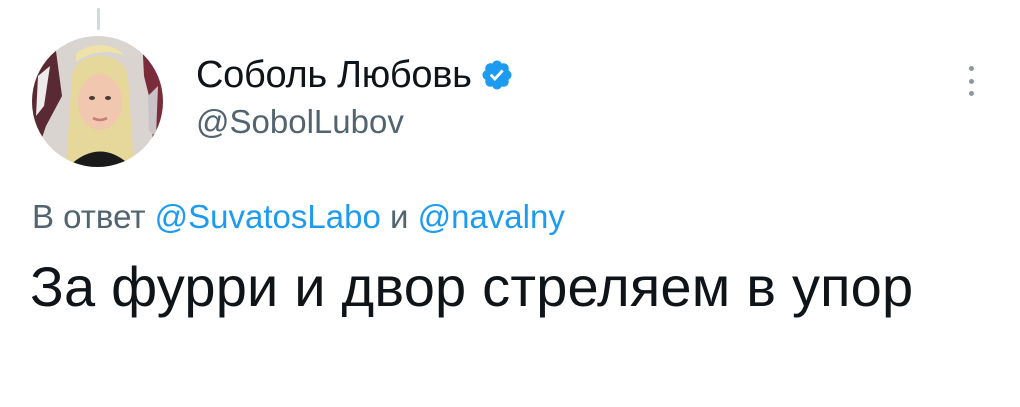  What do you see at coordinates (268, 216) in the screenshot?
I see `mention-link: @SuvatosLabo` at bounding box center [268, 216].